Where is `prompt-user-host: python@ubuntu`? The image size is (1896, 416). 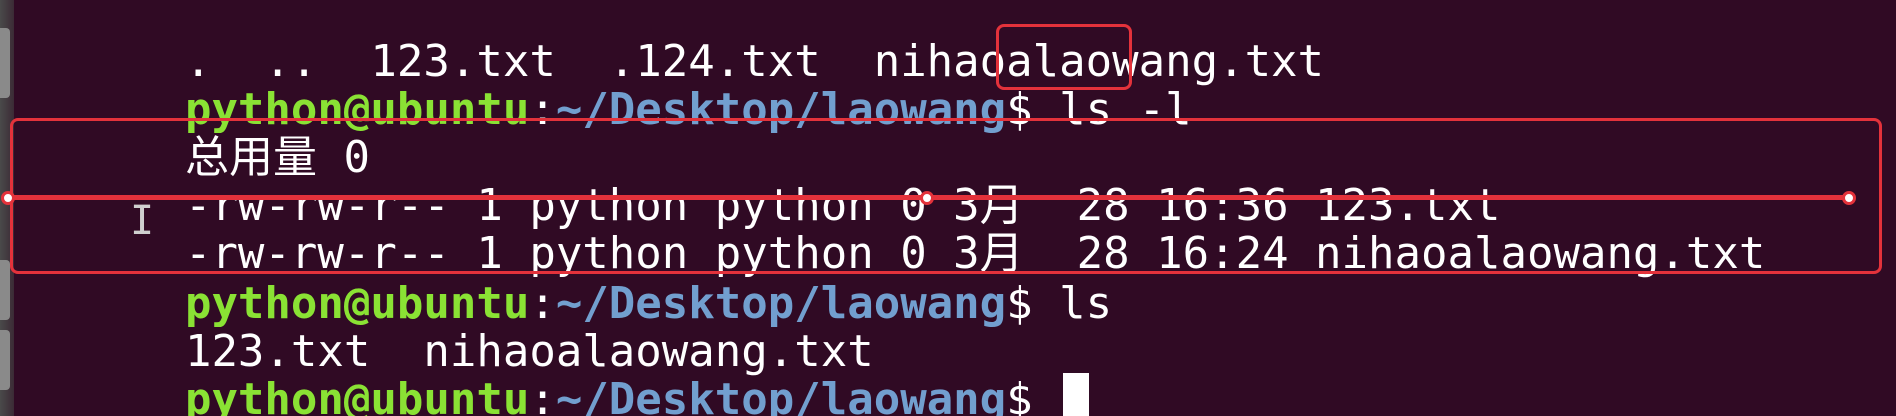 prompt-user-host: python@ubuntu is located at coordinates (357, 395).